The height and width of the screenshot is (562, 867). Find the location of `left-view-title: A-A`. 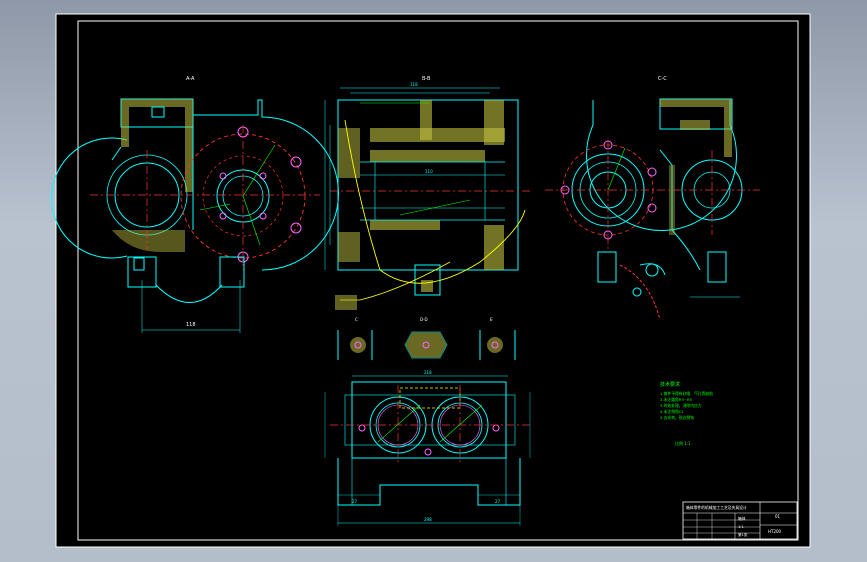

left-view-title: A-A is located at coordinates (190, 79).